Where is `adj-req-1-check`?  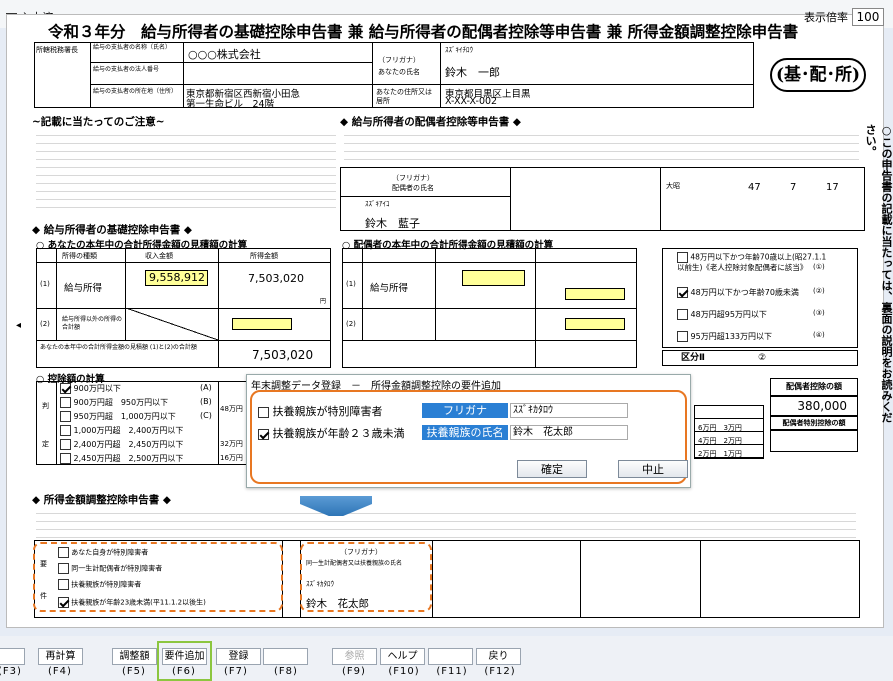 adj-req-1-check is located at coordinates (63, 552).